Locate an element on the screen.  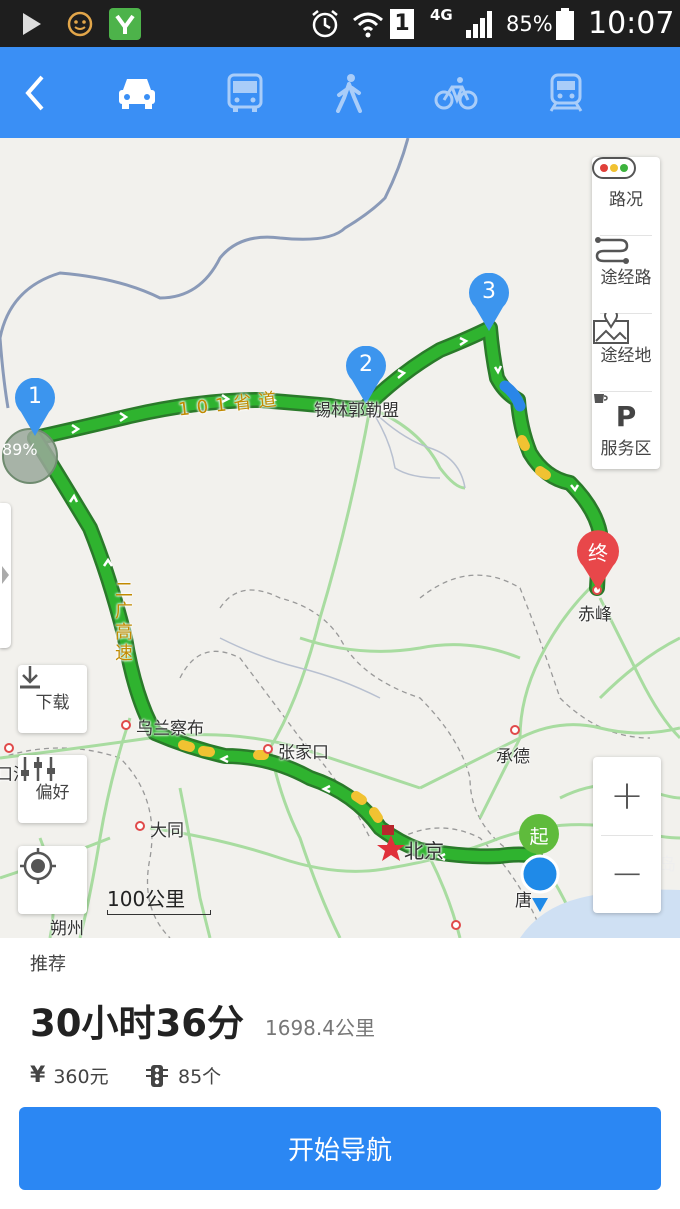
map-layer-panel: 路况 途经路 途经地 P 服务区 is located at coordinates (626, 313).